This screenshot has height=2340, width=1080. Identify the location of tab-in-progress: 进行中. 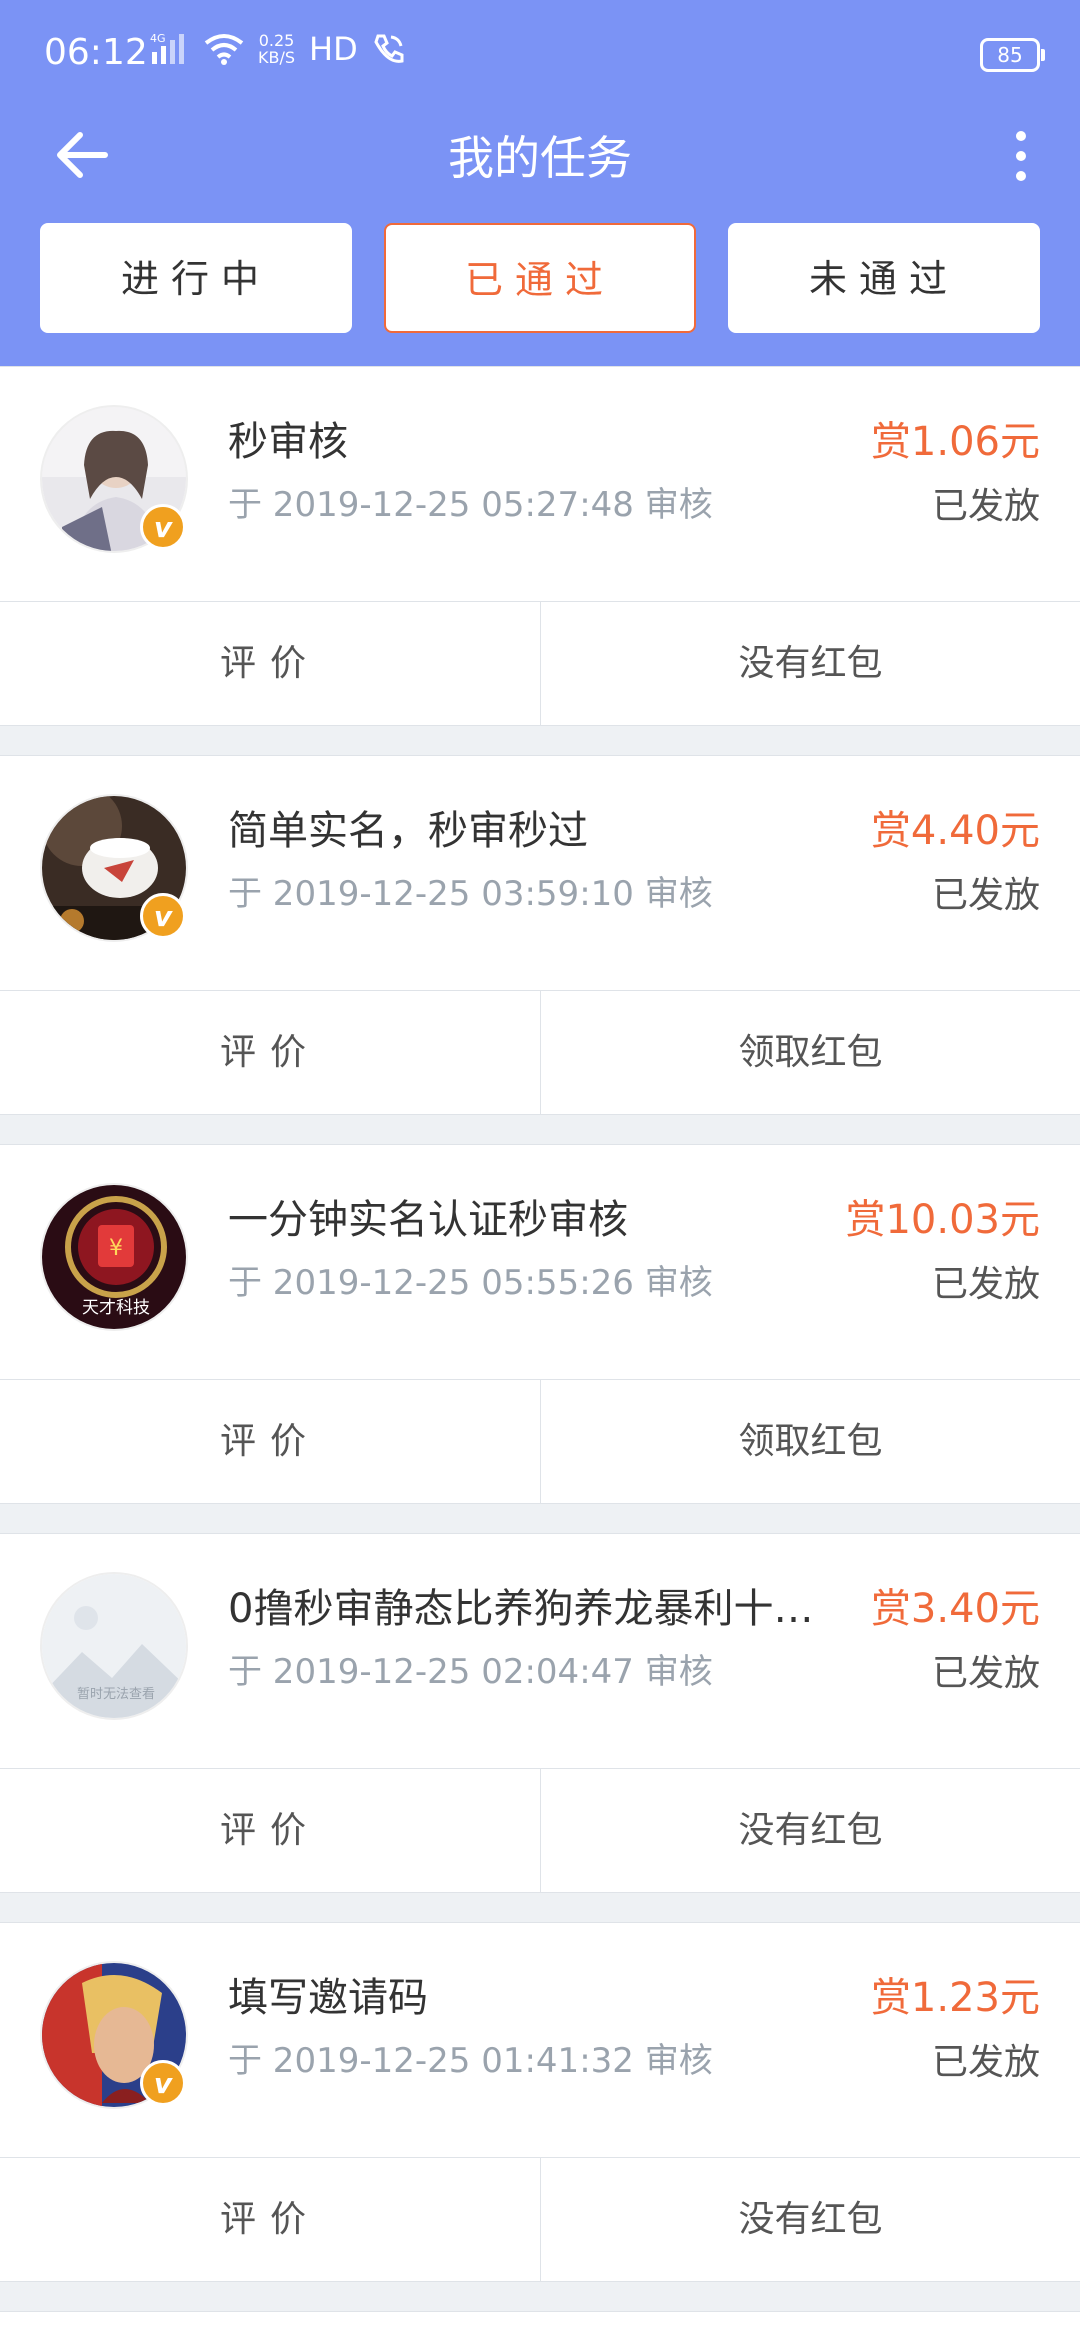
(196, 278).